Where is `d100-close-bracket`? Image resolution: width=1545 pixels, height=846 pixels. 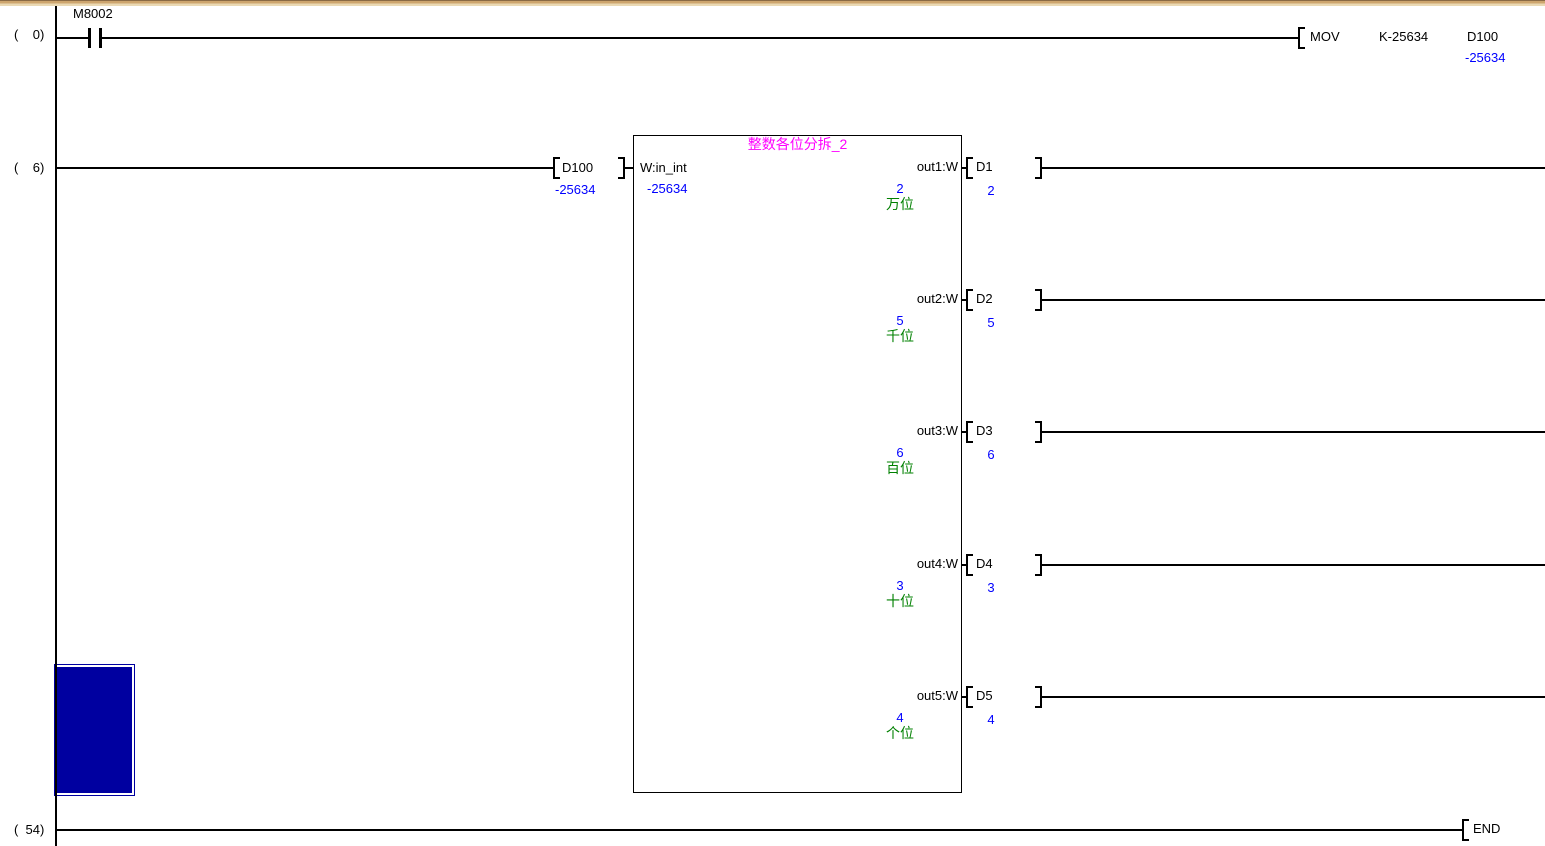
d100-close-bracket is located at coordinates (621, 168).